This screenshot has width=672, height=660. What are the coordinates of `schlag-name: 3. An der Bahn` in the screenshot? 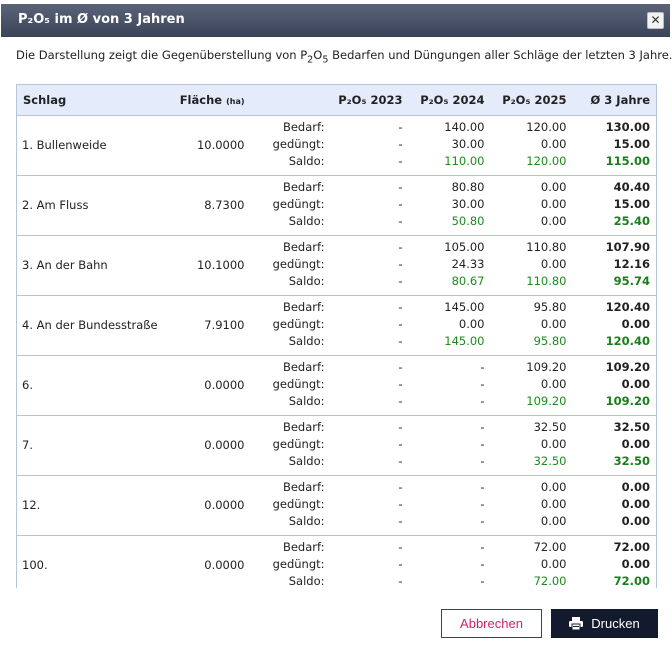 It's located at (86, 265).